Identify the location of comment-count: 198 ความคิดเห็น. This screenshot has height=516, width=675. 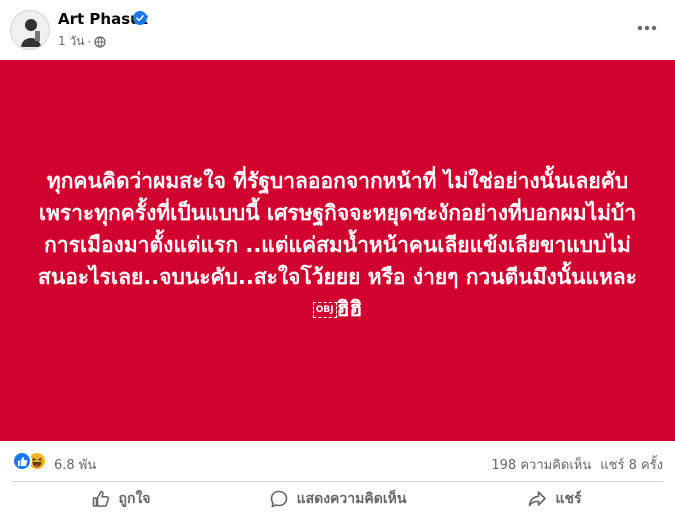
(541, 464).